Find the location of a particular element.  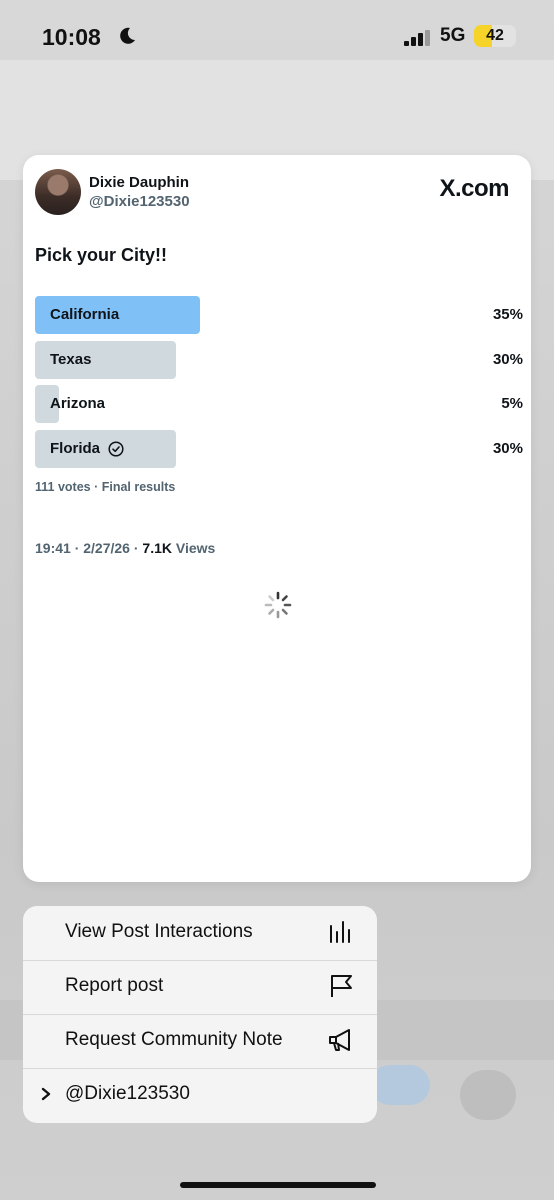

post-timestamp: 19:41 · 2/27/26 · 7.1K Views is located at coordinates (125, 548).